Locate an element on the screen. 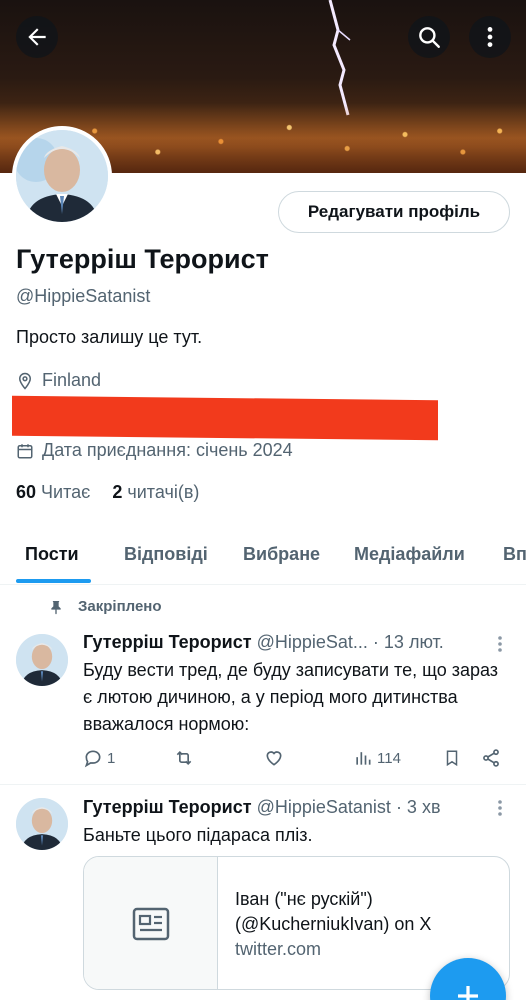 This screenshot has height=1000, width=526. like-button is located at coordinates (274, 758).